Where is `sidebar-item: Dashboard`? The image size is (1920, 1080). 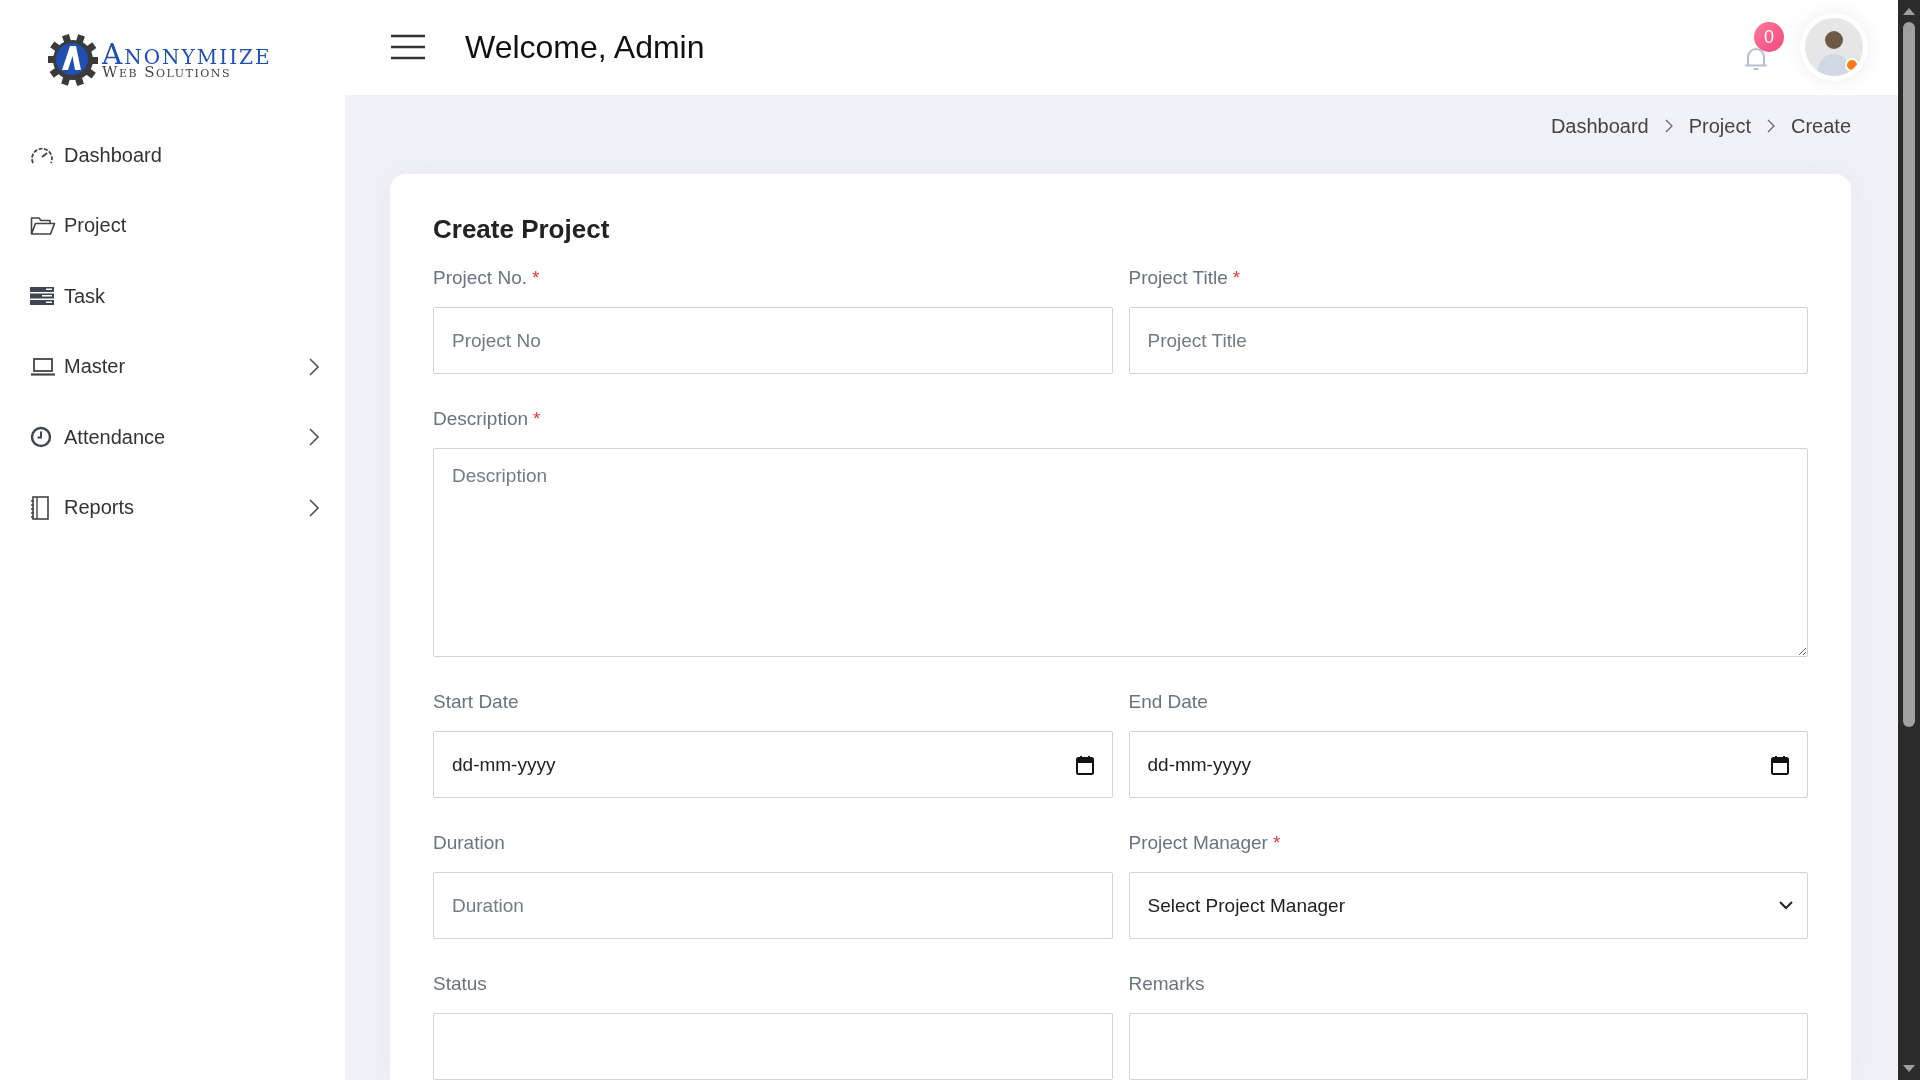
sidebar-item: Dashboard is located at coordinates (172, 155).